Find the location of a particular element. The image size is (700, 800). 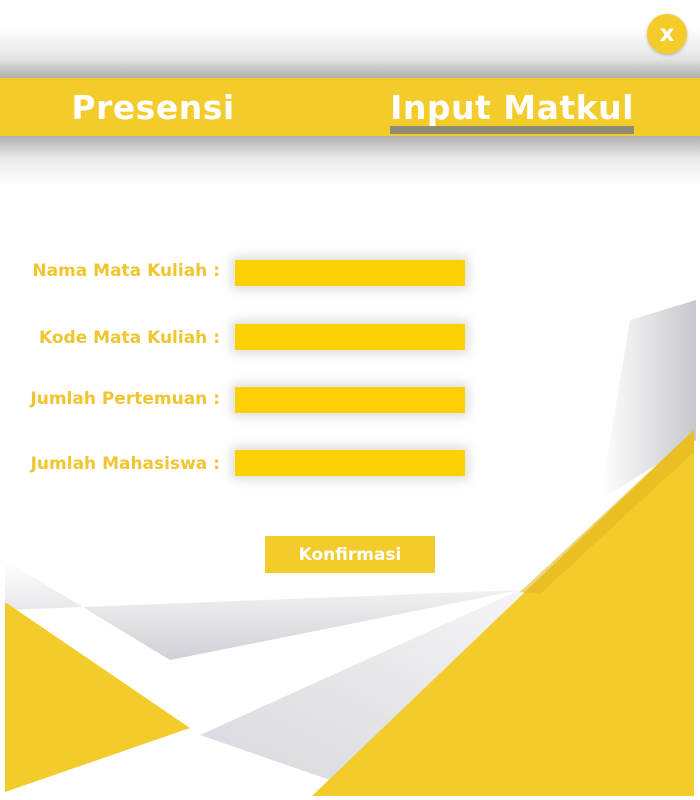

tab-presensi: Presensi is located at coordinates (153, 107).